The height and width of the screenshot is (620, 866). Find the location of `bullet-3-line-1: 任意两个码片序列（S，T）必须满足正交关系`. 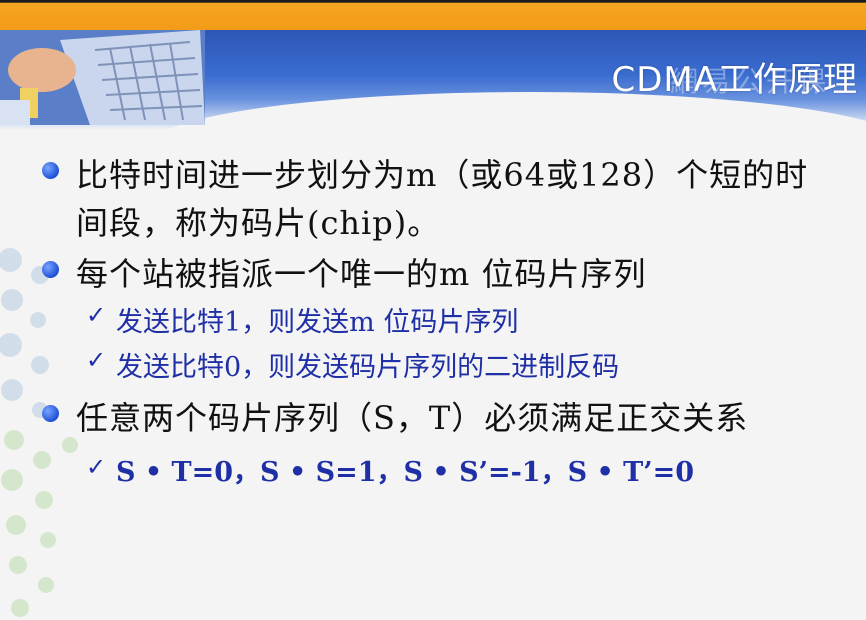

bullet-3-line-1: 任意两个码片序列（S，T）必须满足正交关系 is located at coordinates (412, 418).